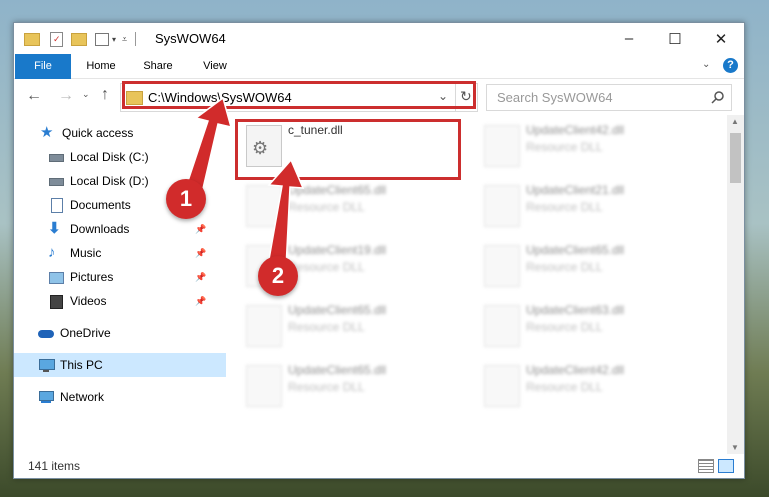 The width and height of the screenshot is (769, 497). I want to click on annotation-arrows, so click(243, 182).